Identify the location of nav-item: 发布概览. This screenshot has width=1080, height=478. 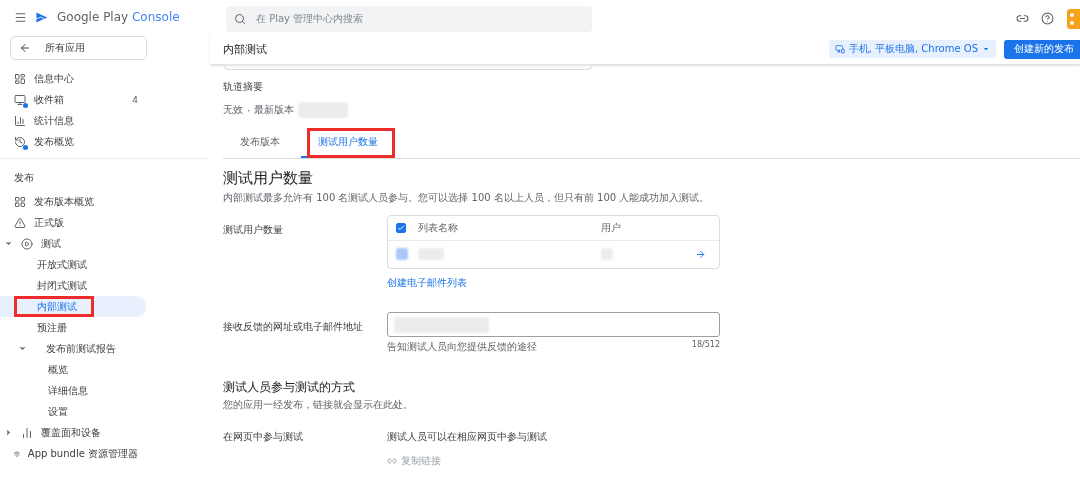
(73, 141).